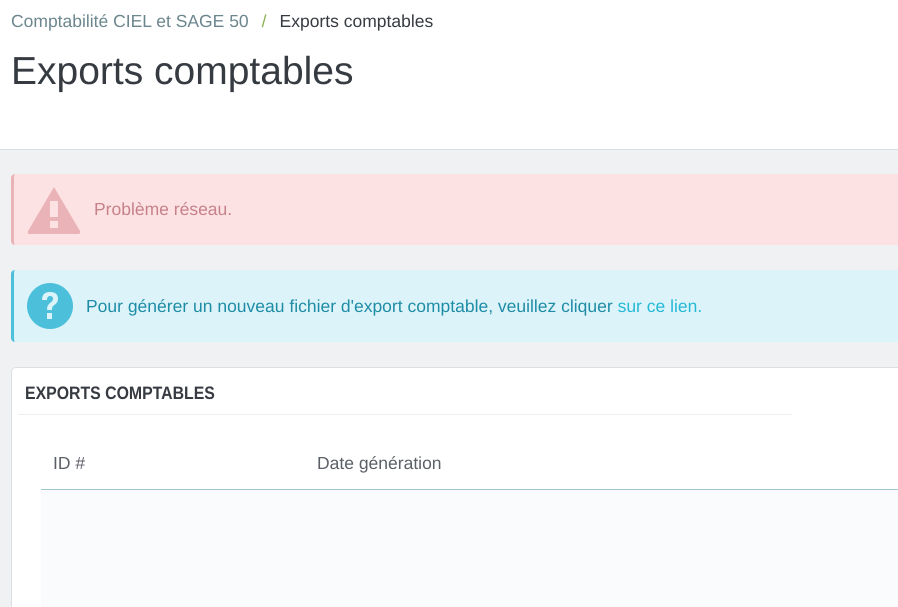  I want to click on link: sur ce lien., so click(660, 306).